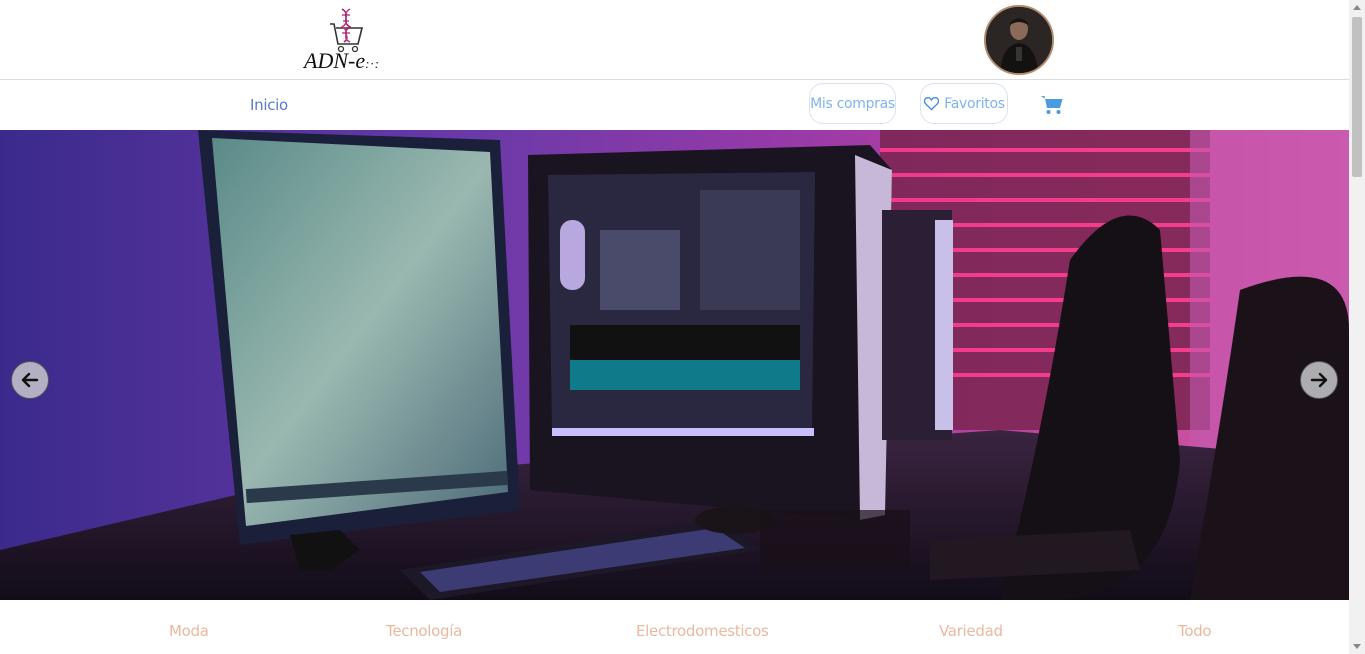 The image size is (1365, 654). I want to click on category-variedad: Variedad, so click(971, 631).